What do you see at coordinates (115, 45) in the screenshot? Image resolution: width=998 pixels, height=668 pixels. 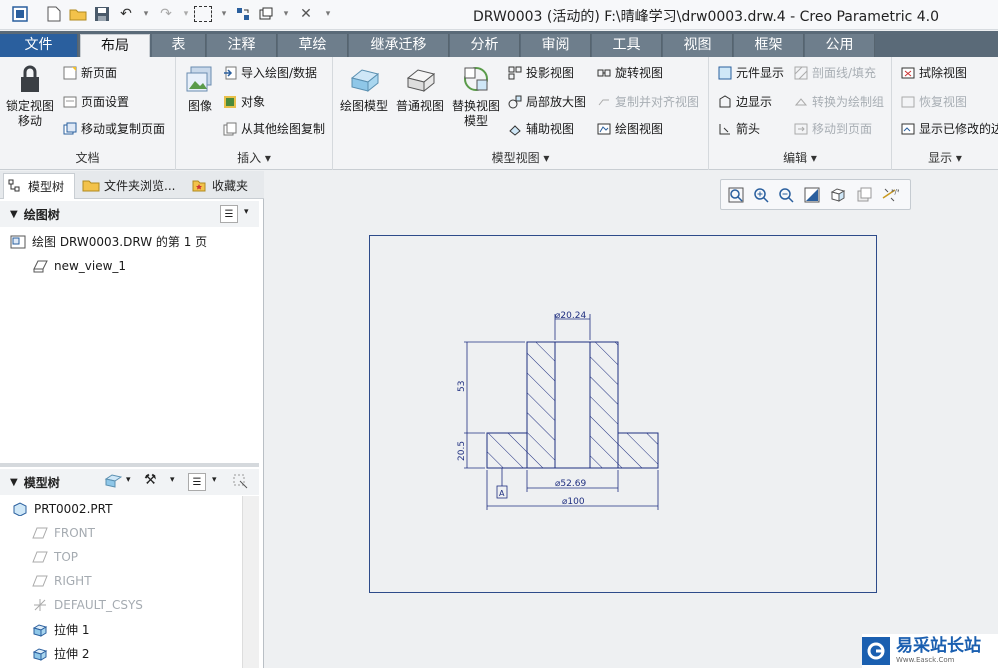 I see `tab-layout: 布局` at bounding box center [115, 45].